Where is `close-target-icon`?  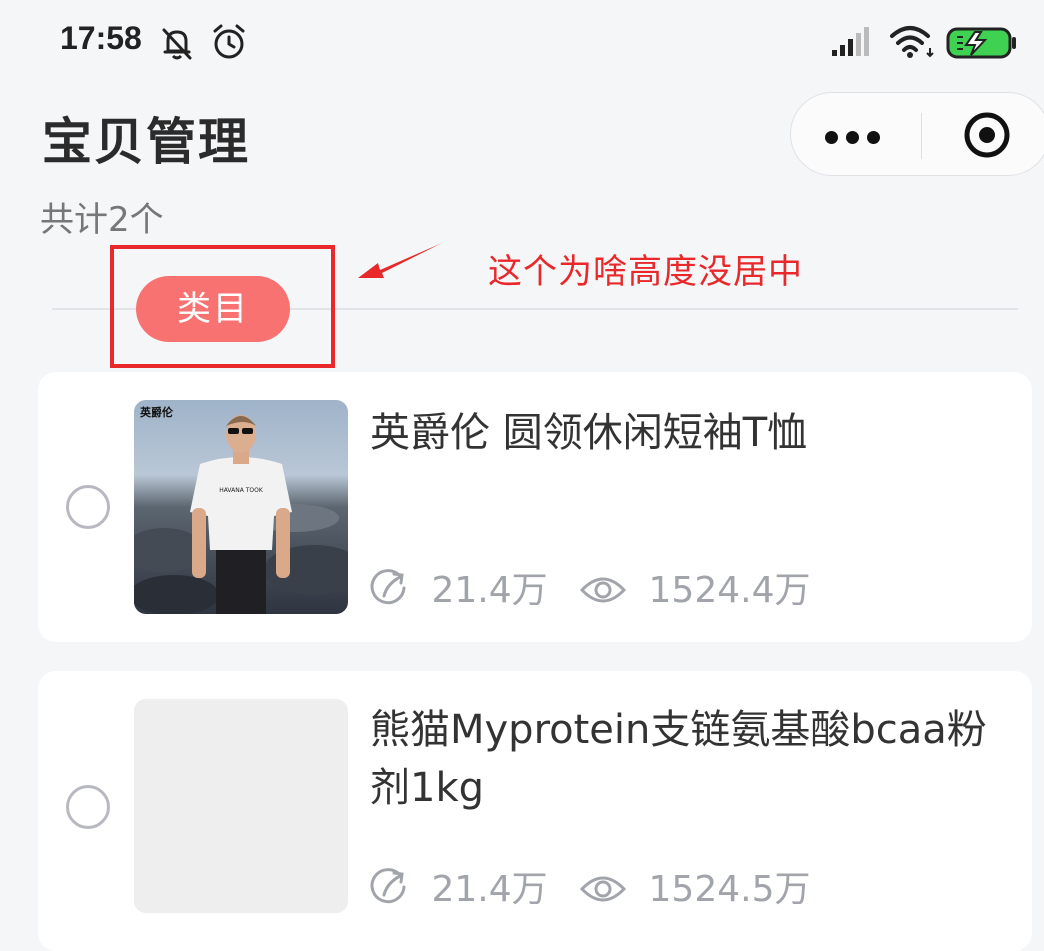 close-target-icon is located at coordinates (987, 135).